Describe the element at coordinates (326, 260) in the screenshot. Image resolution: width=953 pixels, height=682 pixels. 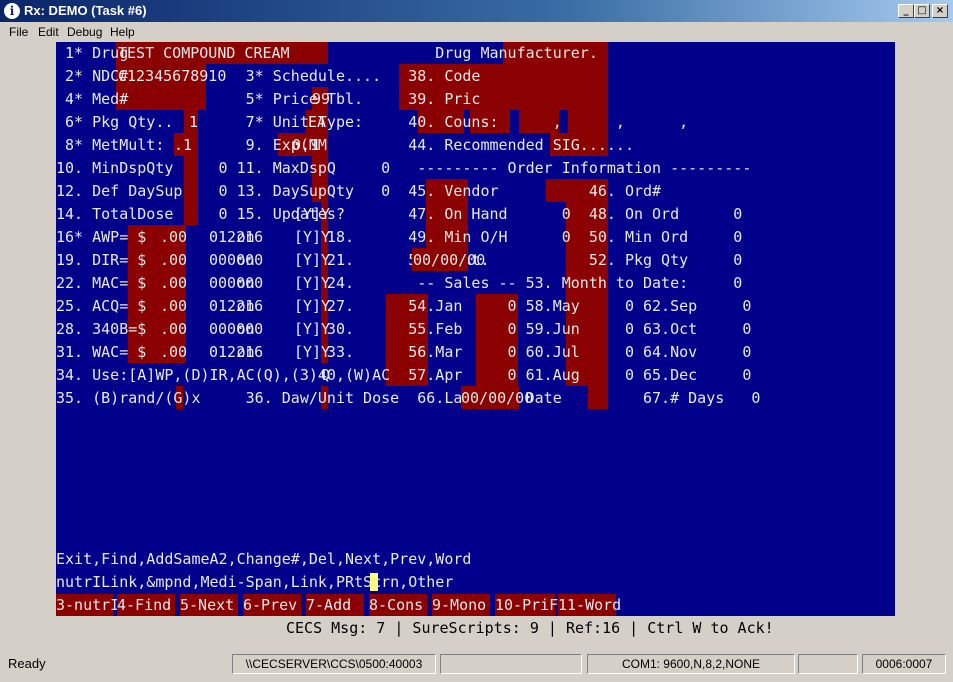
I see `y21-flag: Y` at that location.